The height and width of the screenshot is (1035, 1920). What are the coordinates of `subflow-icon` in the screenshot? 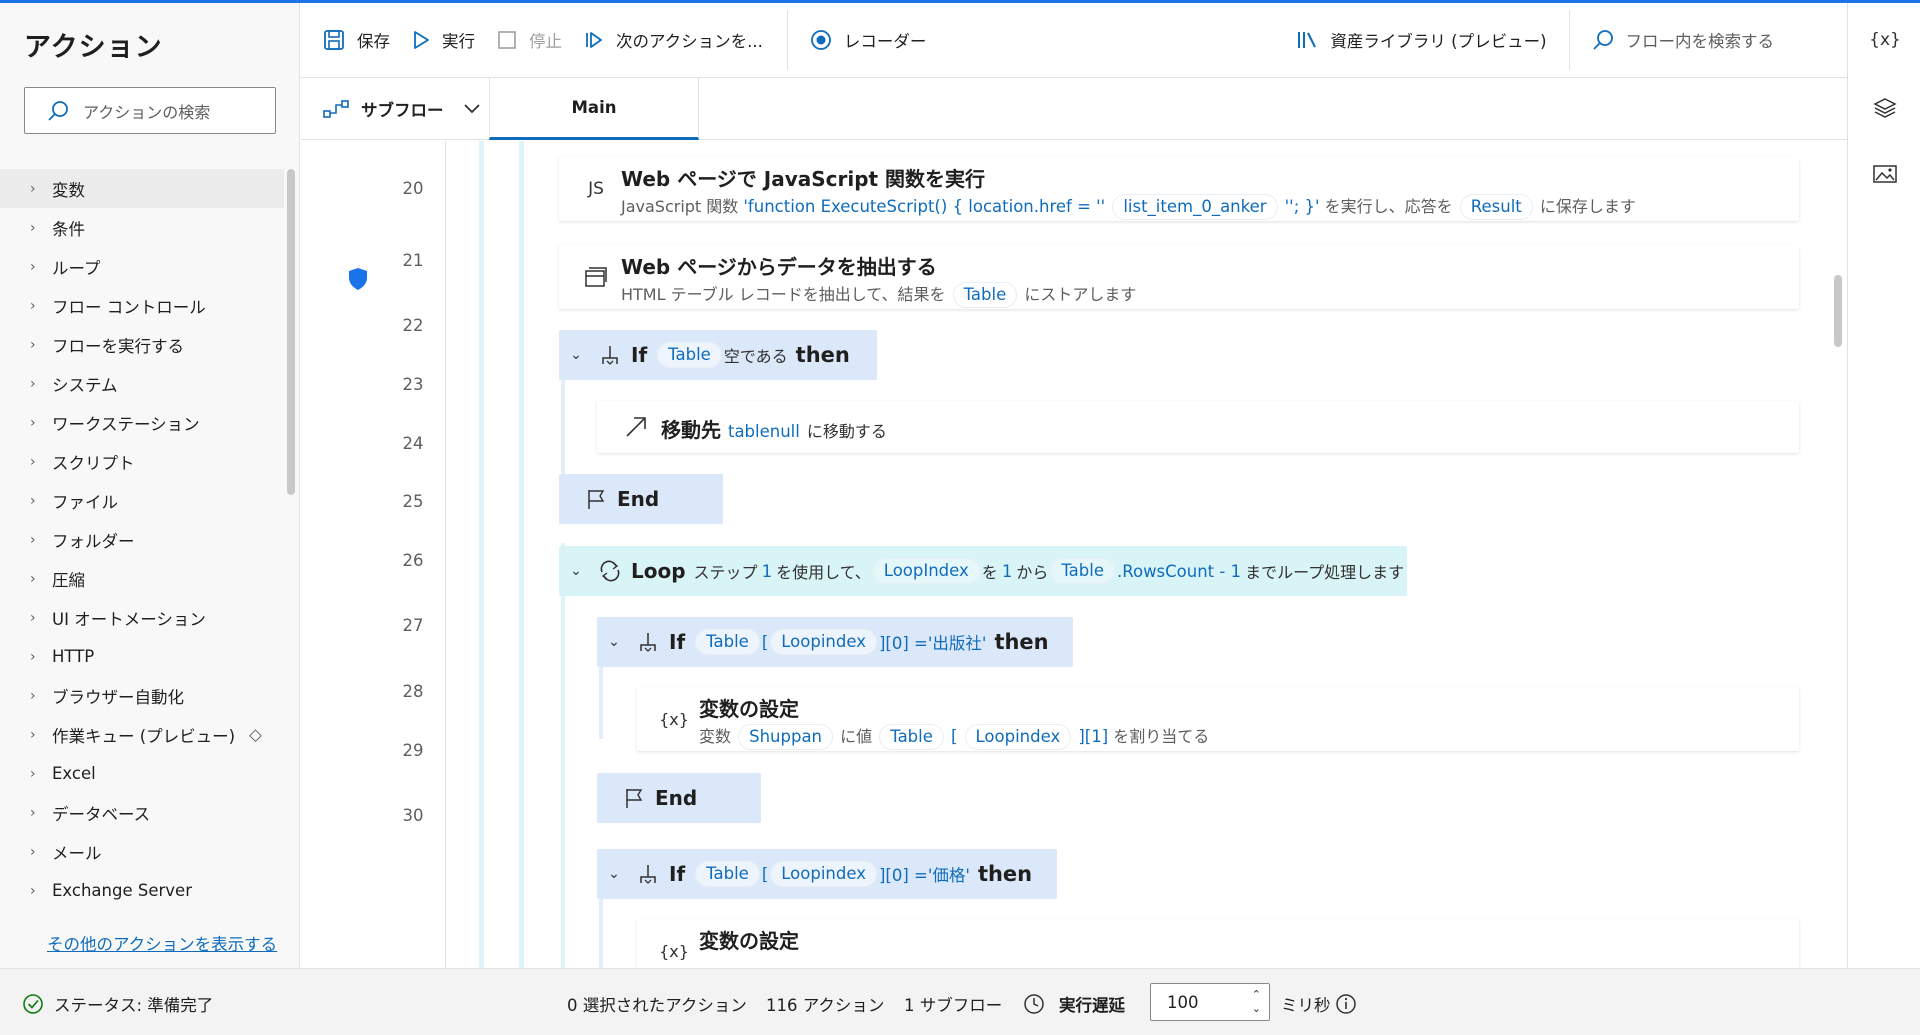 It's located at (336, 109).